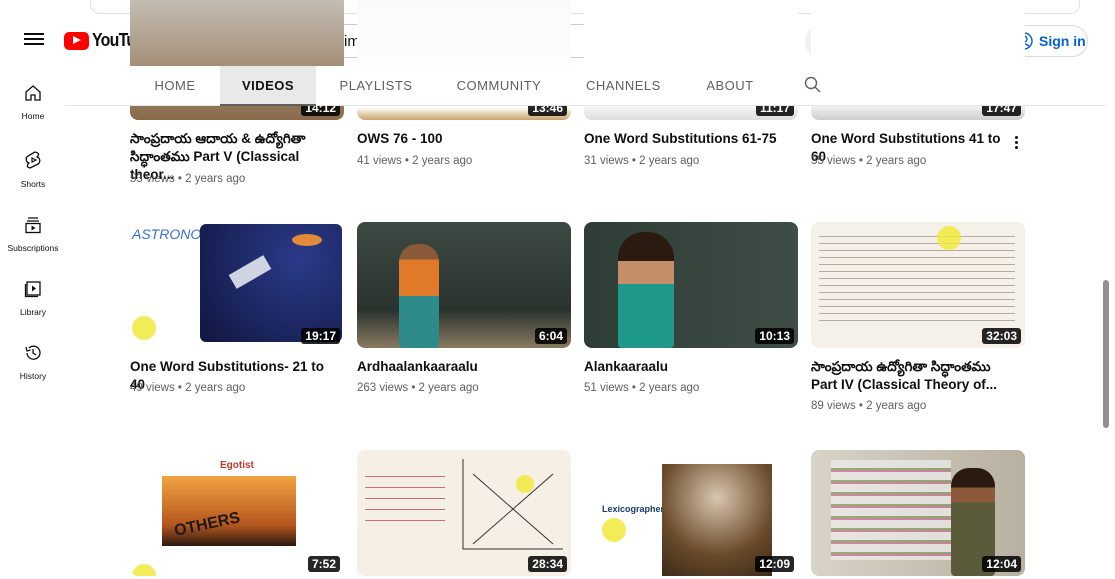 This screenshot has height=579, width=1115. What do you see at coordinates (376, 86) in the screenshot?
I see `tab-playlists: PLAYLISTS` at bounding box center [376, 86].